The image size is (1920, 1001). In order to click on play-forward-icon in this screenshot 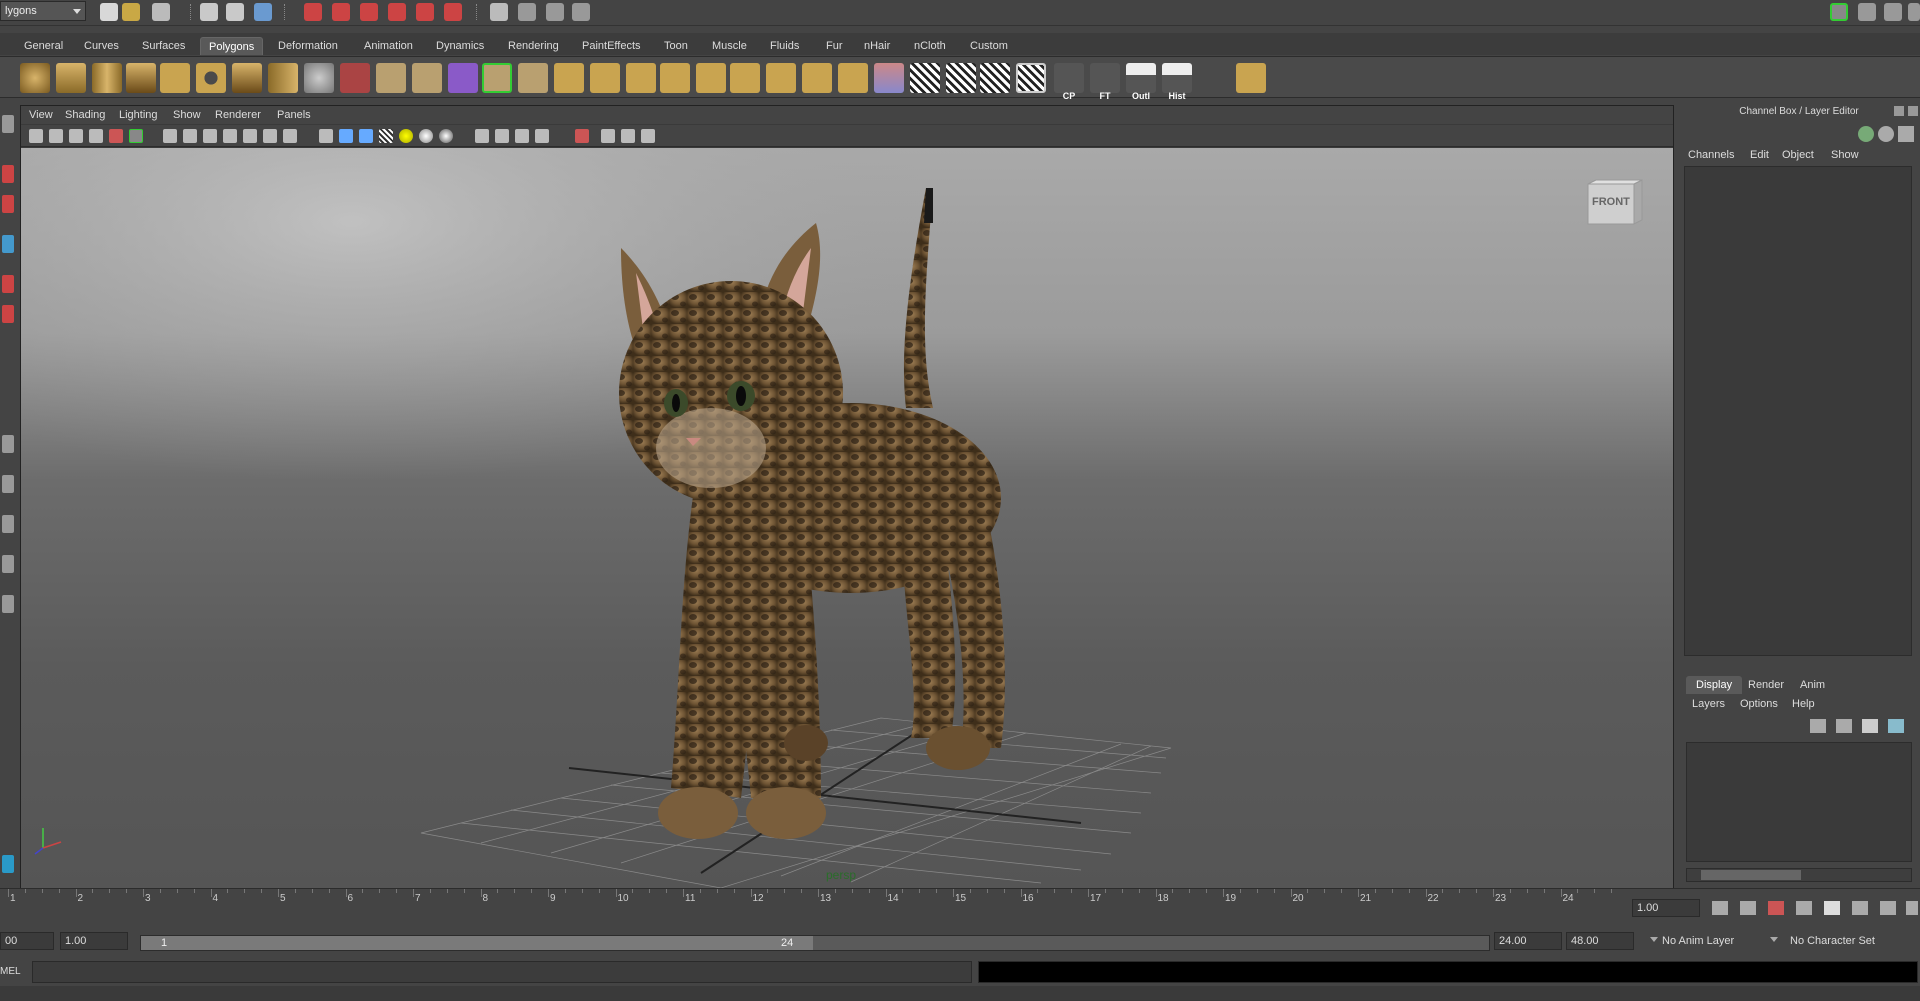, I will do `click(1832, 908)`.